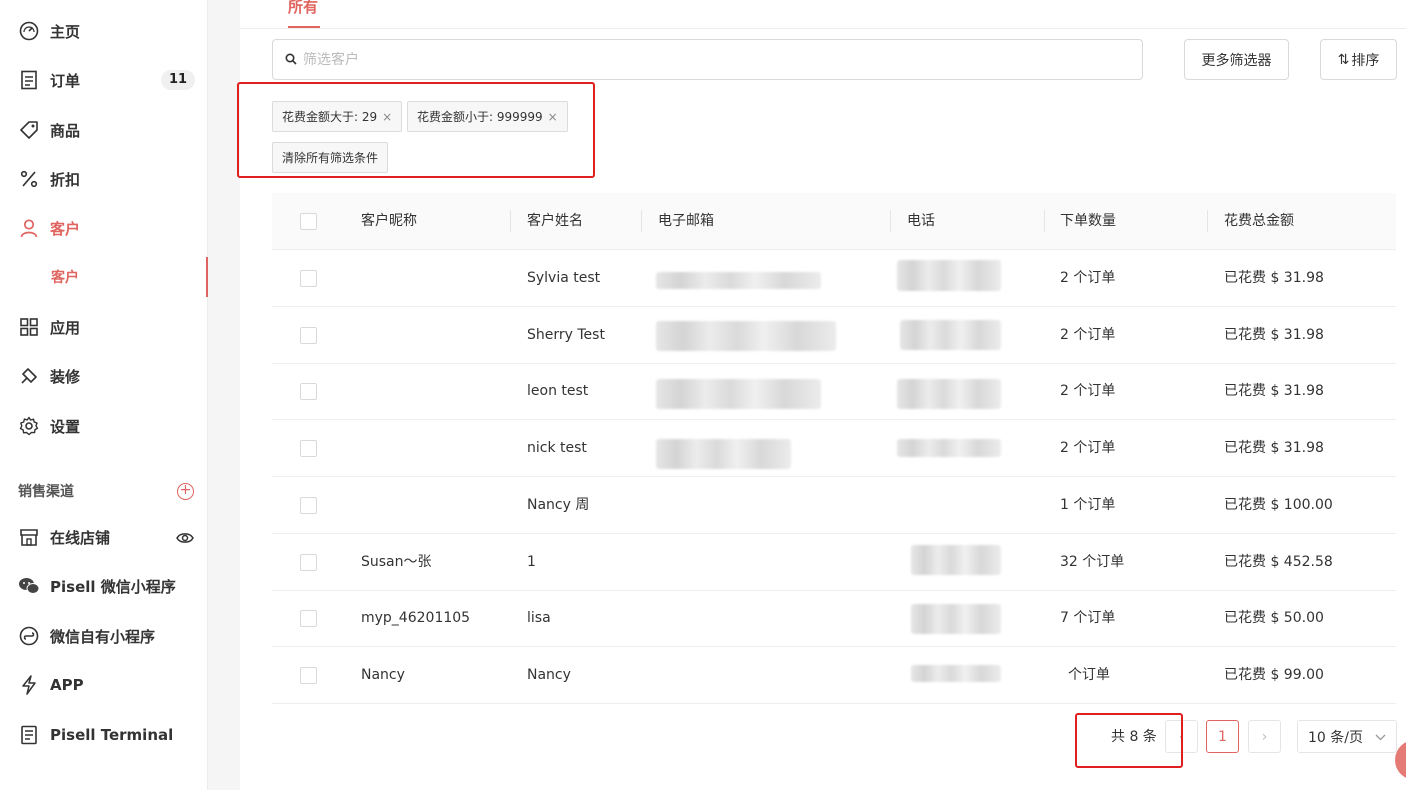 The image size is (1406, 790). Describe the element at coordinates (104, 130) in the screenshot. I see `sidebar-item-products: 商品` at that location.